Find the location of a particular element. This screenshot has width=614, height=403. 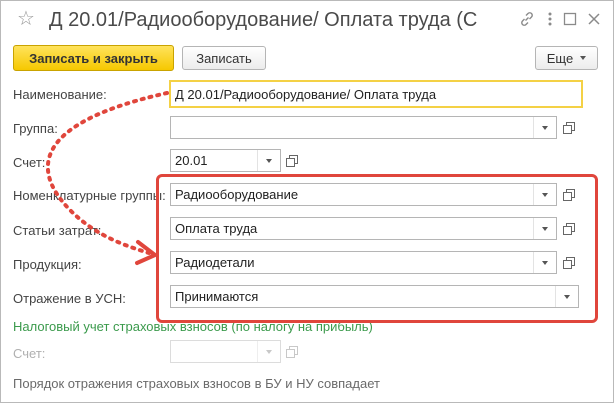

products-open-button is located at coordinates (569, 262).